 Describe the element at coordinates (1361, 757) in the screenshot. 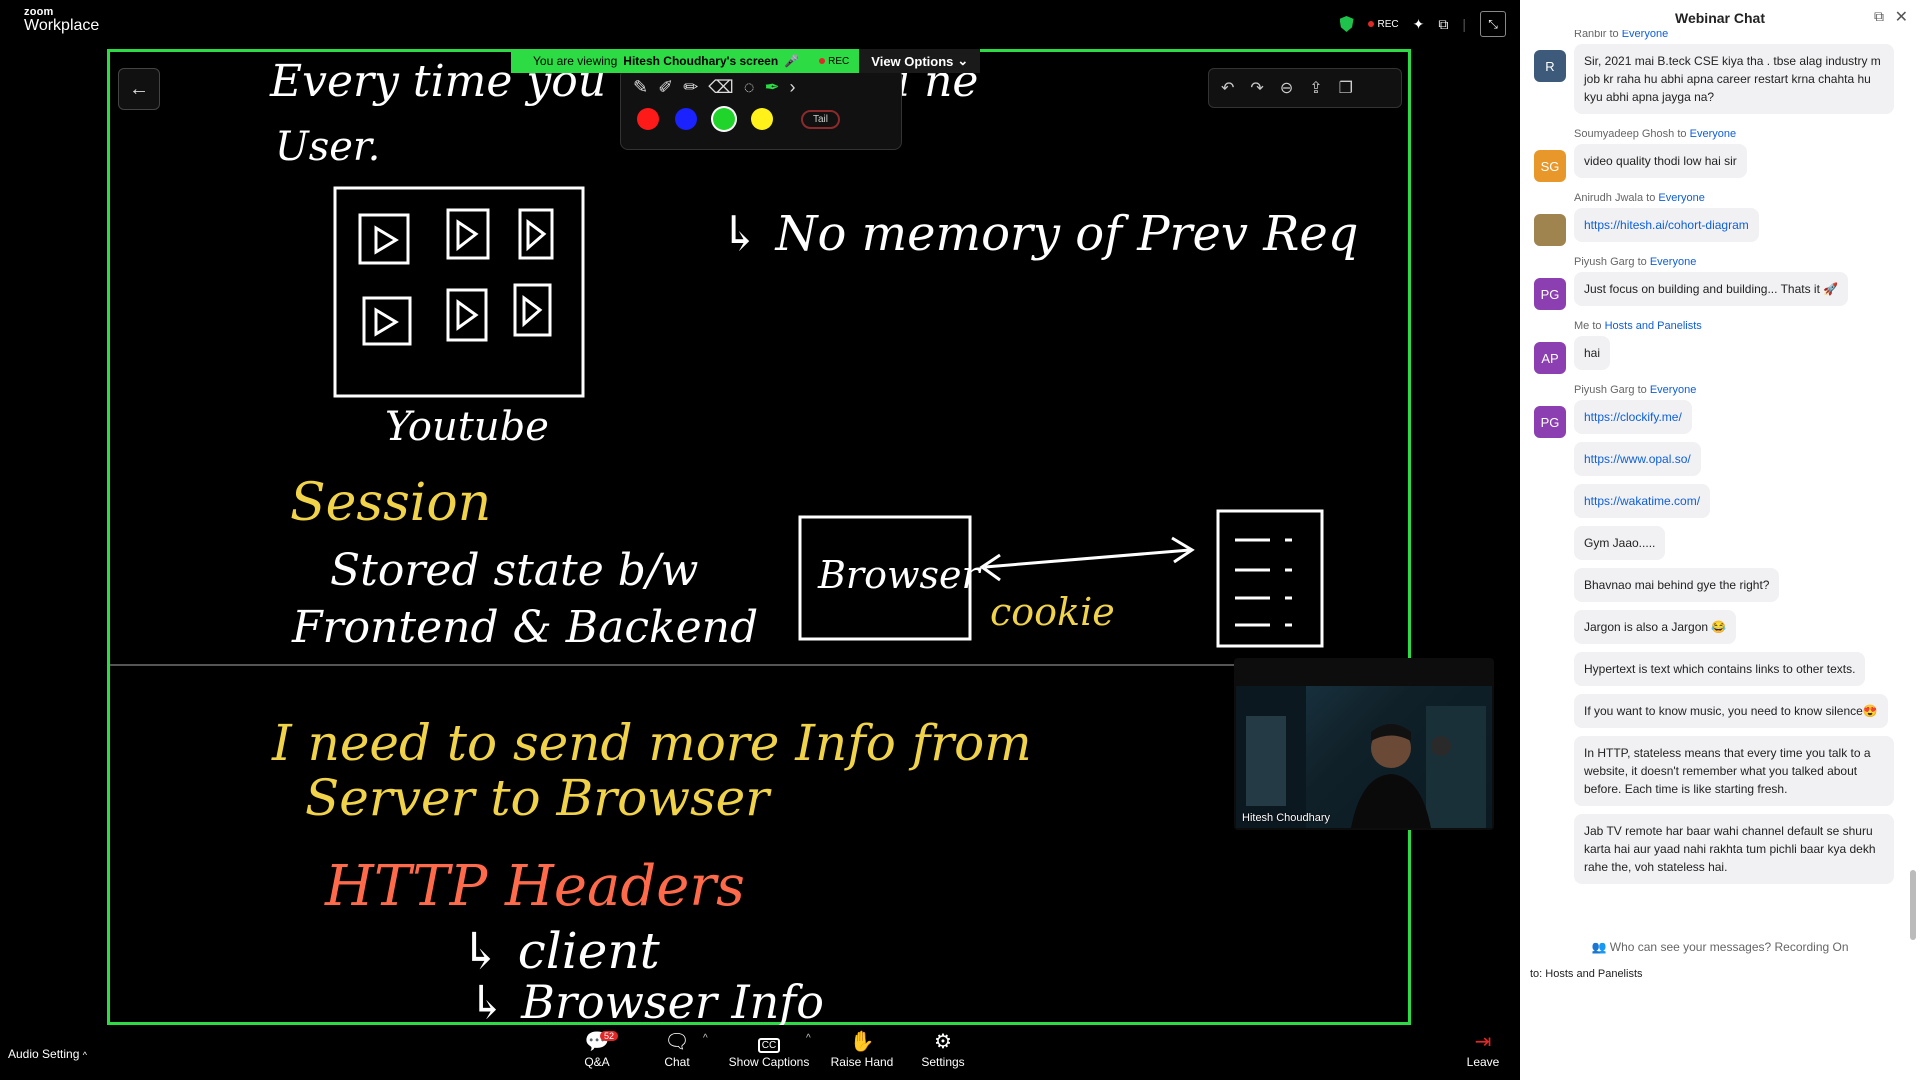

I see `presenter-silhouette` at that location.